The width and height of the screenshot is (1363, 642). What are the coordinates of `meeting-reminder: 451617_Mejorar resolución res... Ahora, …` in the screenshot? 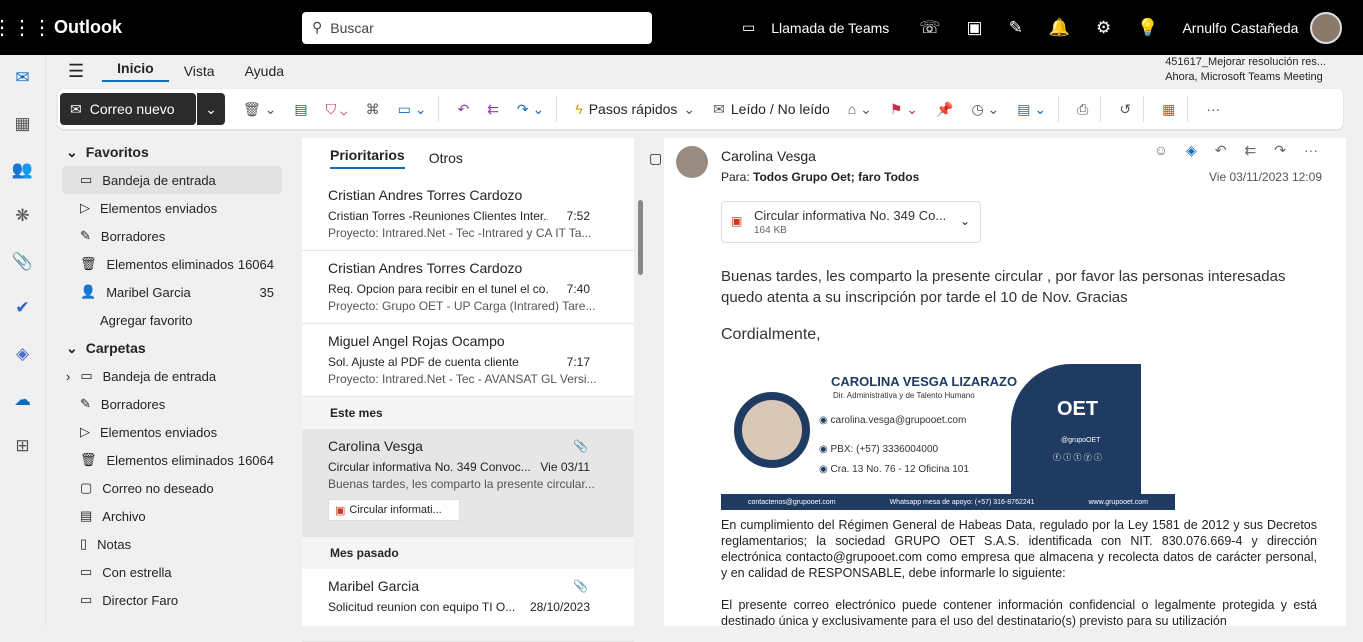 It's located at (1245, 70).